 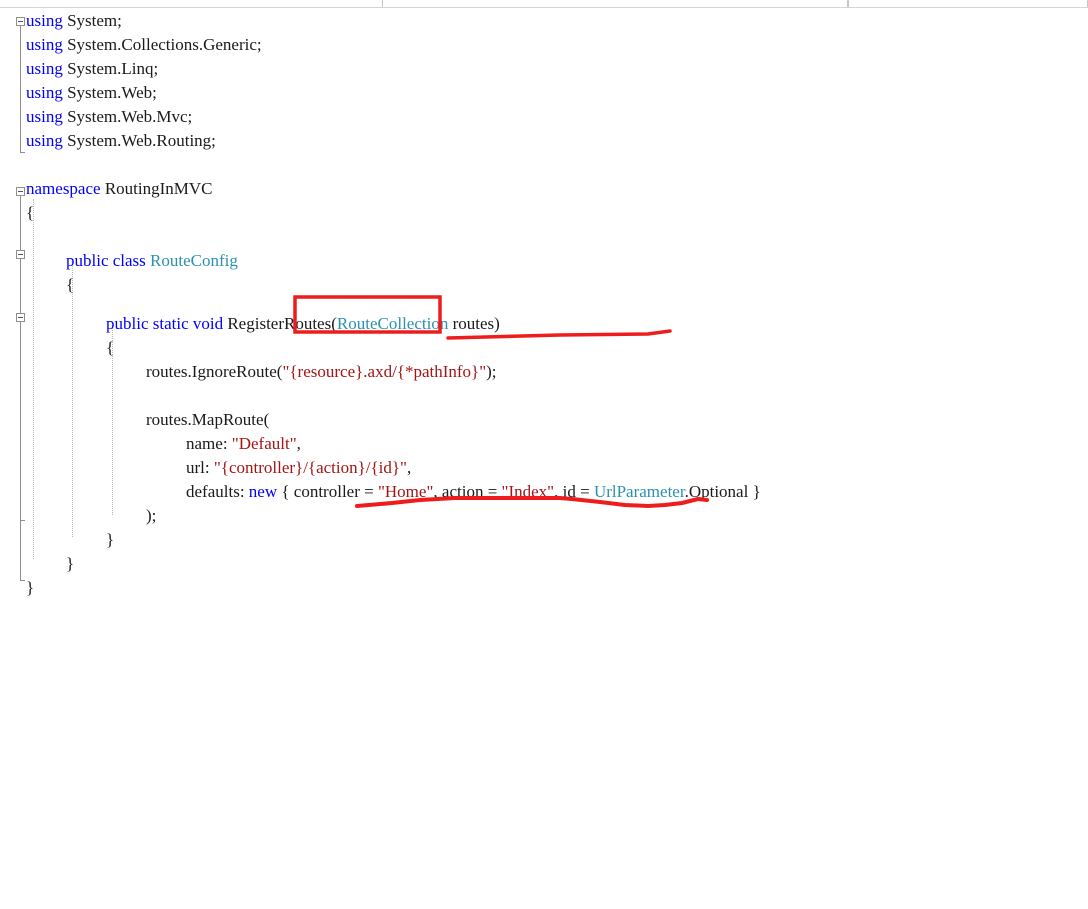 I want to click on token-plain: System.Linq;, so click(x=110, y=68).